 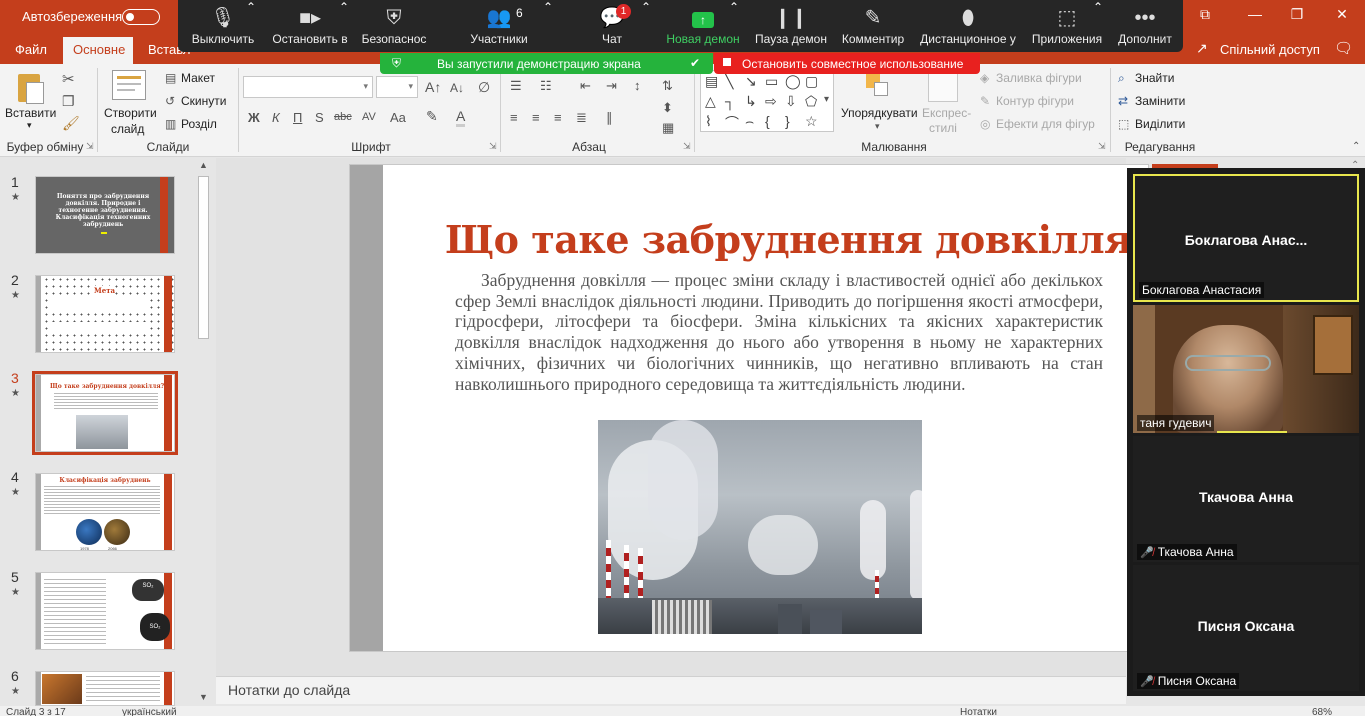 What do you see at coordinates (369, 117) in the screenshot?
I see `char-spacing-button: AV` at bounding box center [369, 117].